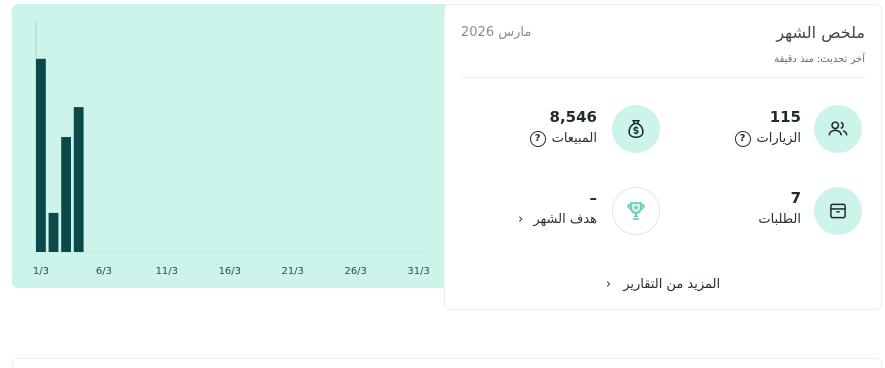  What do you see at coordinates (355, 271) in the screenshot?
I see `x-tick-label: 26/3` at bounding box center [355, 271].